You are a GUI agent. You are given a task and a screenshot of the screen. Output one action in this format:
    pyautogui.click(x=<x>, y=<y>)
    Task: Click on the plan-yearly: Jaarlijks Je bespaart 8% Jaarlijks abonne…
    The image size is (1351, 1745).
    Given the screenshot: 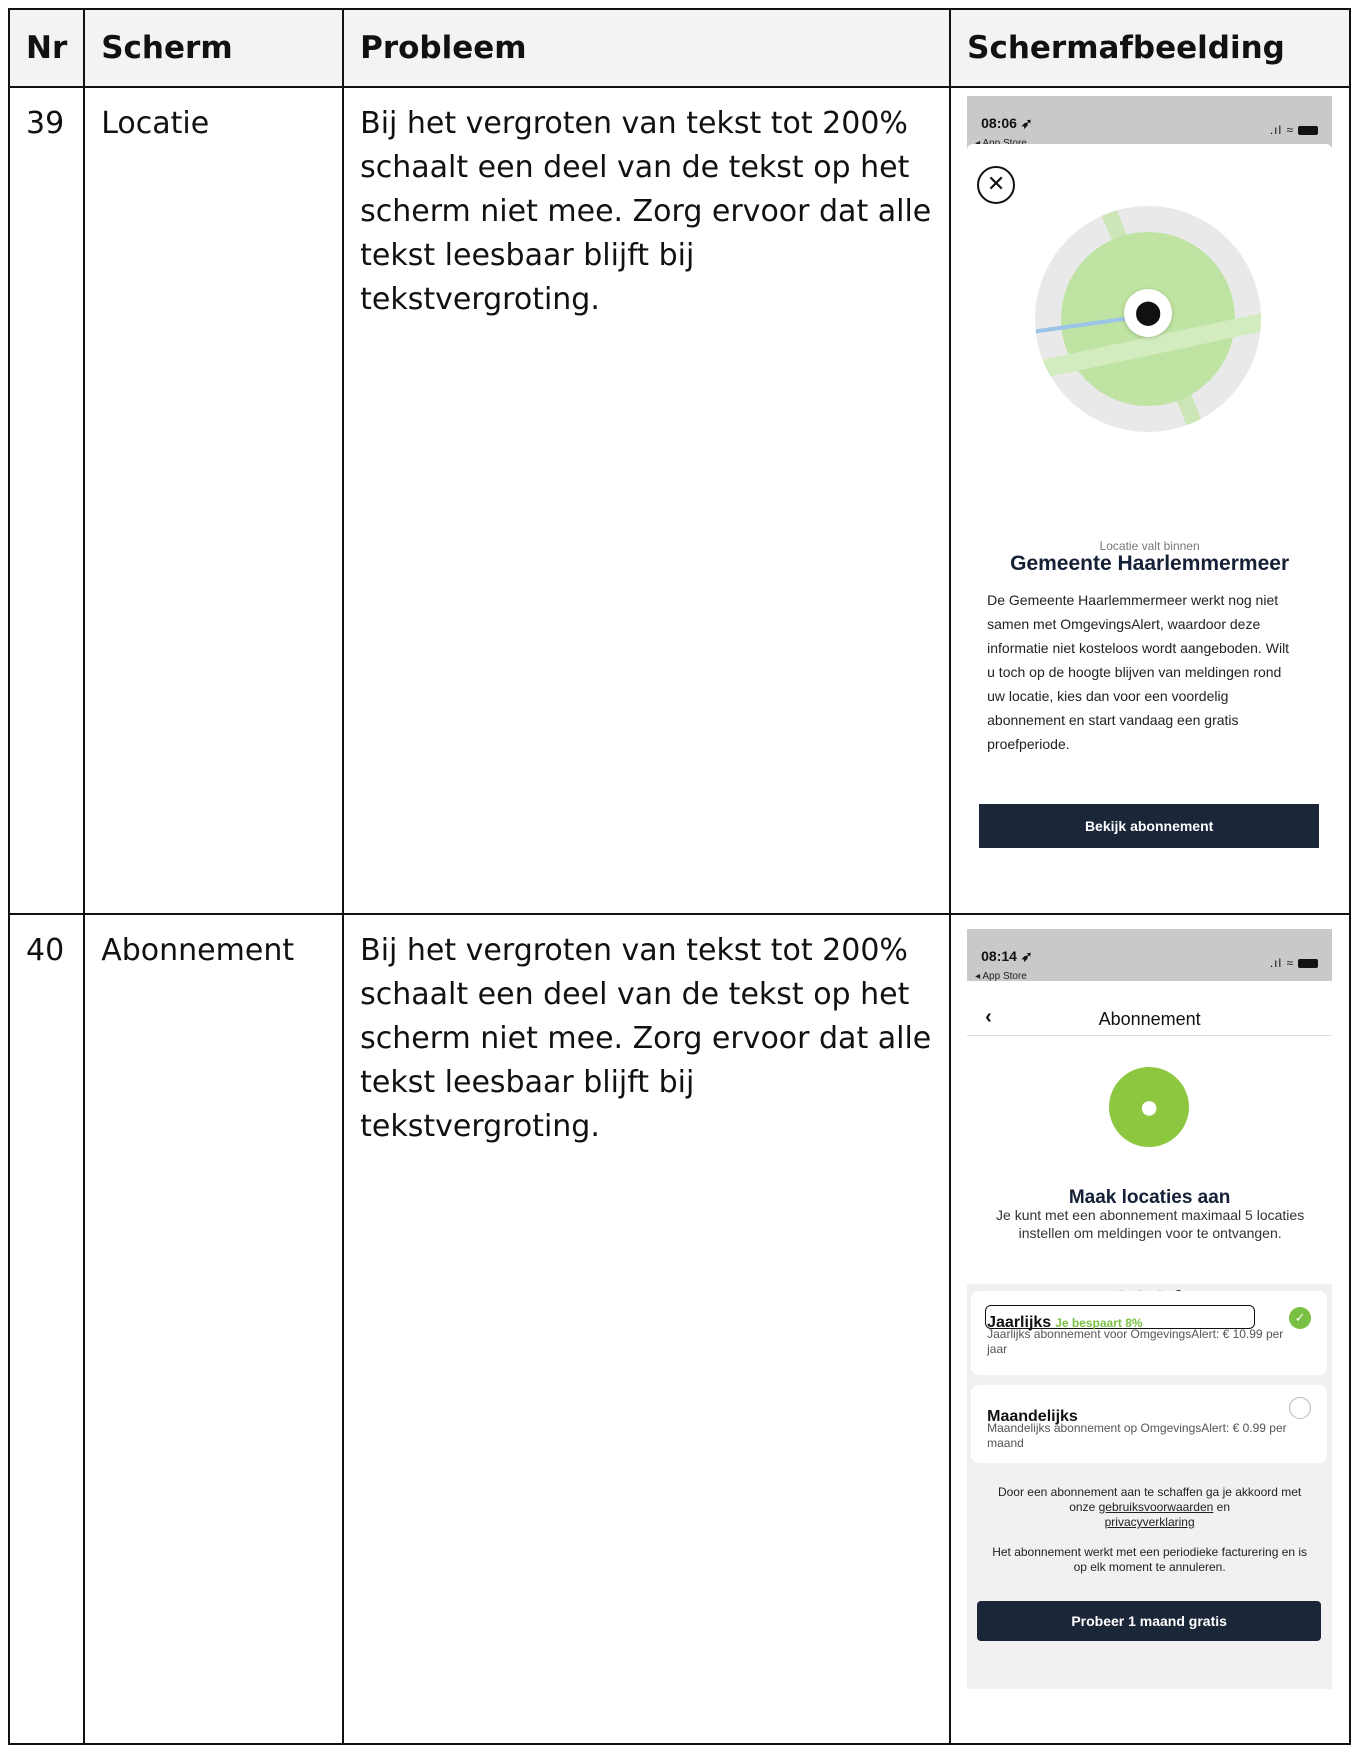 What is the action you would take?
    pyautogui.click(x=1149, y=1333)
    